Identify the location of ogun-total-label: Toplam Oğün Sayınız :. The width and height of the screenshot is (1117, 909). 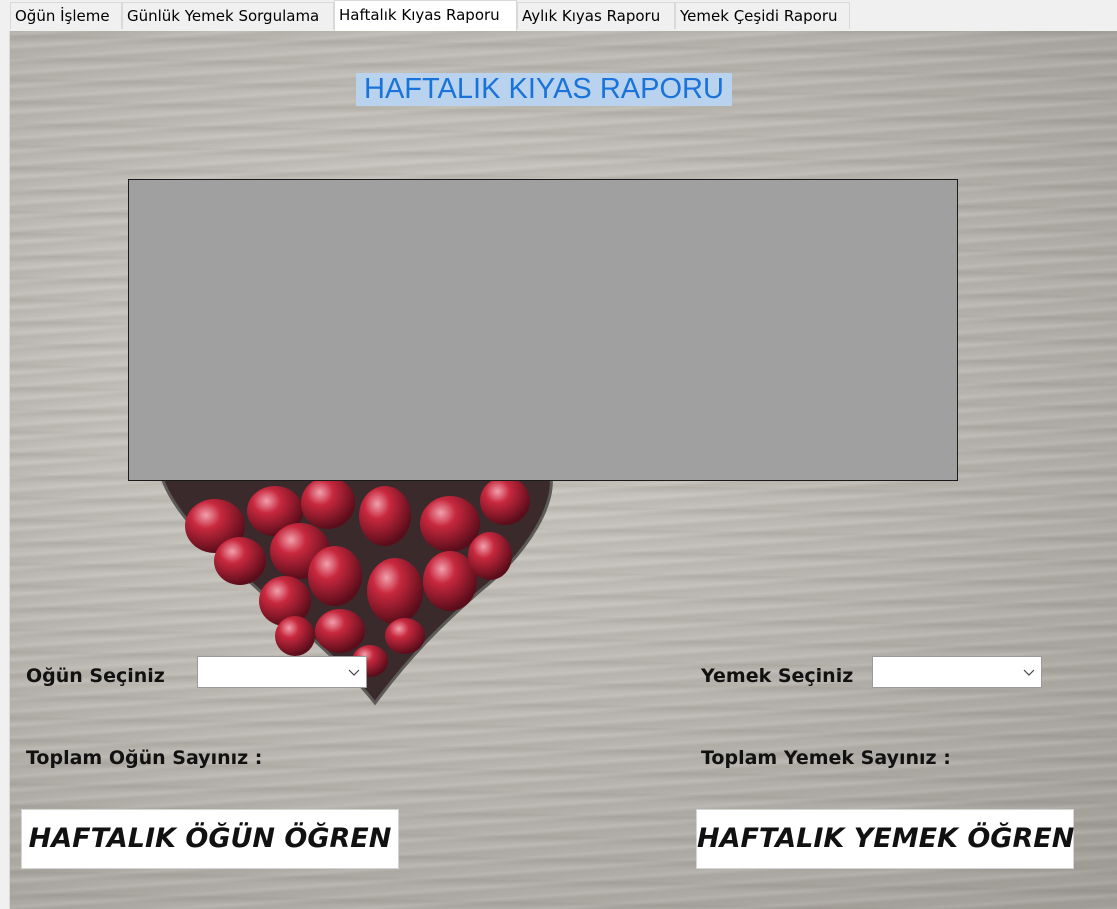
(144, 758).